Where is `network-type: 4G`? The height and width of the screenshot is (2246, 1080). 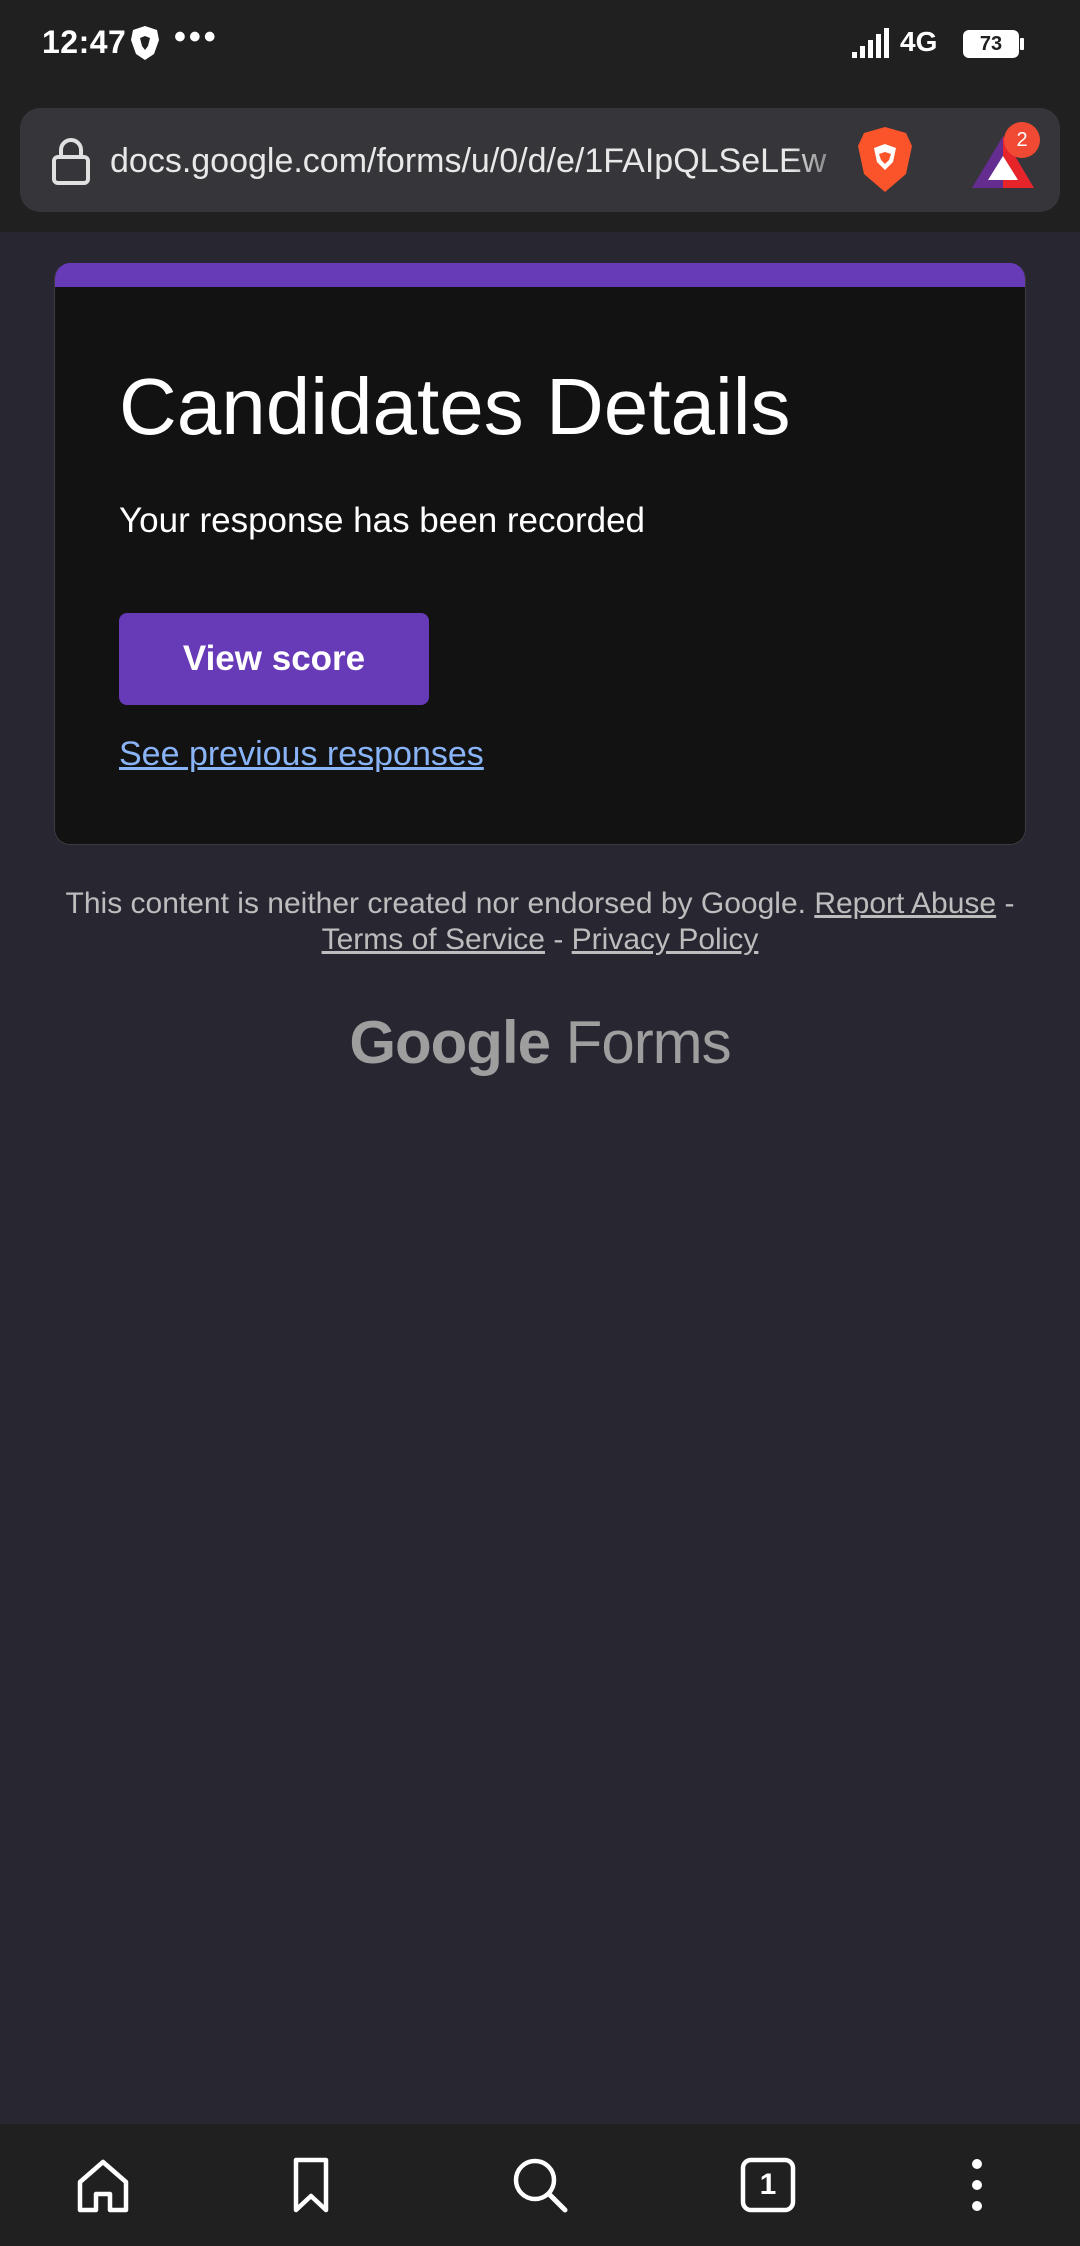
network-type: 4G is located at coordinates (919, 41).